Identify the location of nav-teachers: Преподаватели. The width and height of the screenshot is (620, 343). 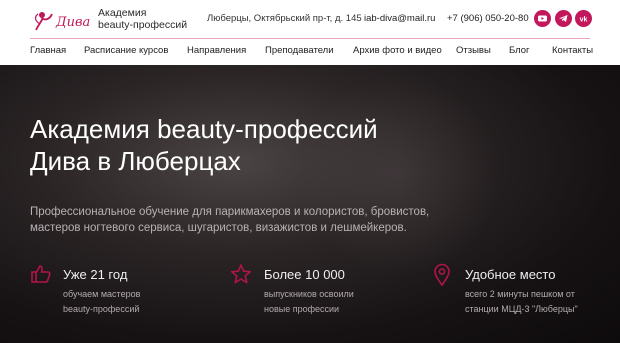
(299, 50).